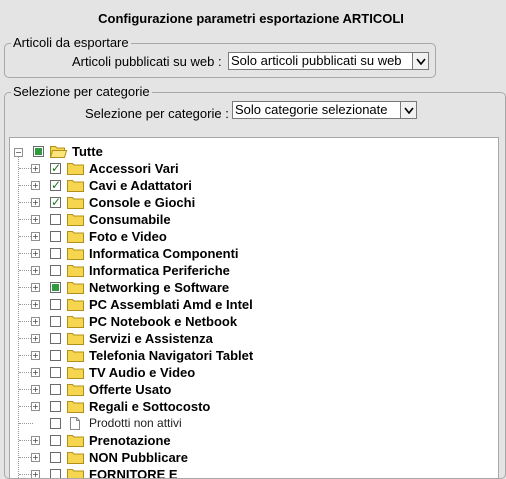  Describe the element at coordinates (250, 355) in the screenshot. I see `tree-item: + Telefonia Navigatori Tablet` at that location.